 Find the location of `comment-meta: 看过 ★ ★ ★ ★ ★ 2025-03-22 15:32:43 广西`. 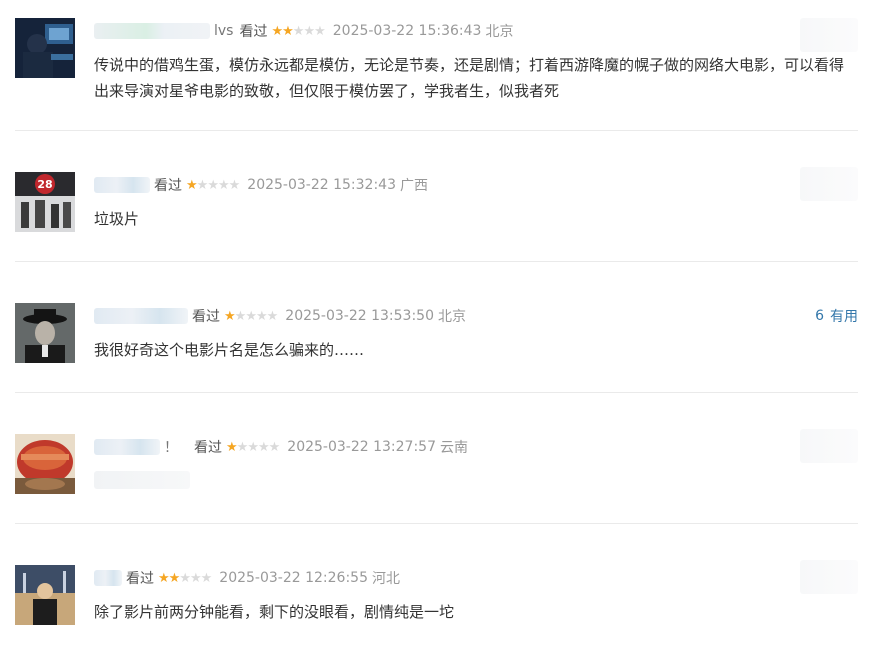

comment-meta: 看过 ★ ★ ★ ★ ★ 2025-03-22 15:32:43 广西 is located at coordinates (261, 185).